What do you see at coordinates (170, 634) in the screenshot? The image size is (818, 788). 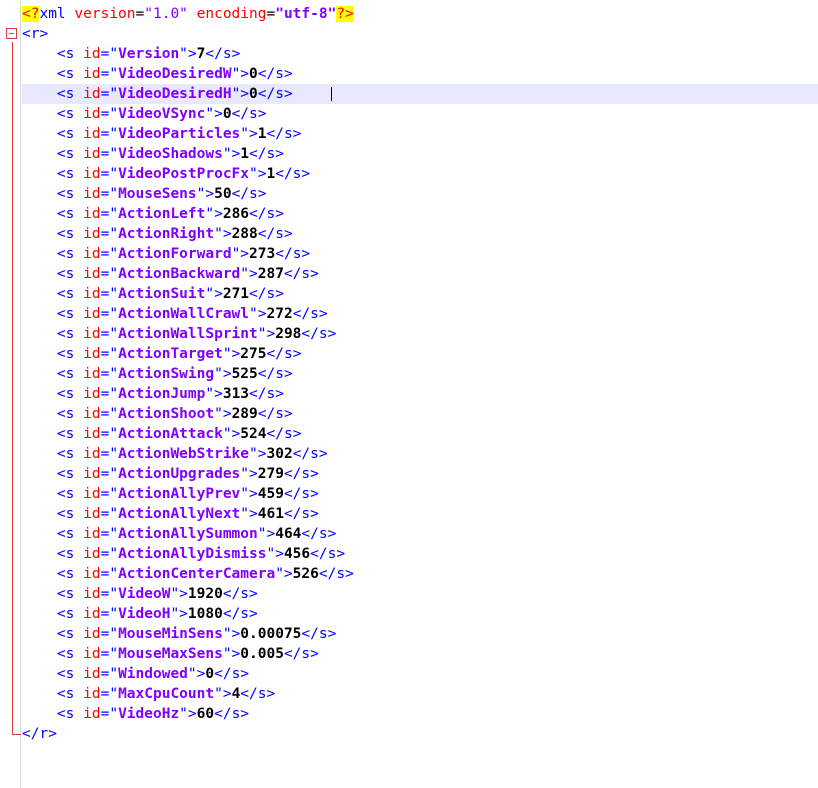 I see `setting-id: MouseMinSens` at bounding box center [170, 634].